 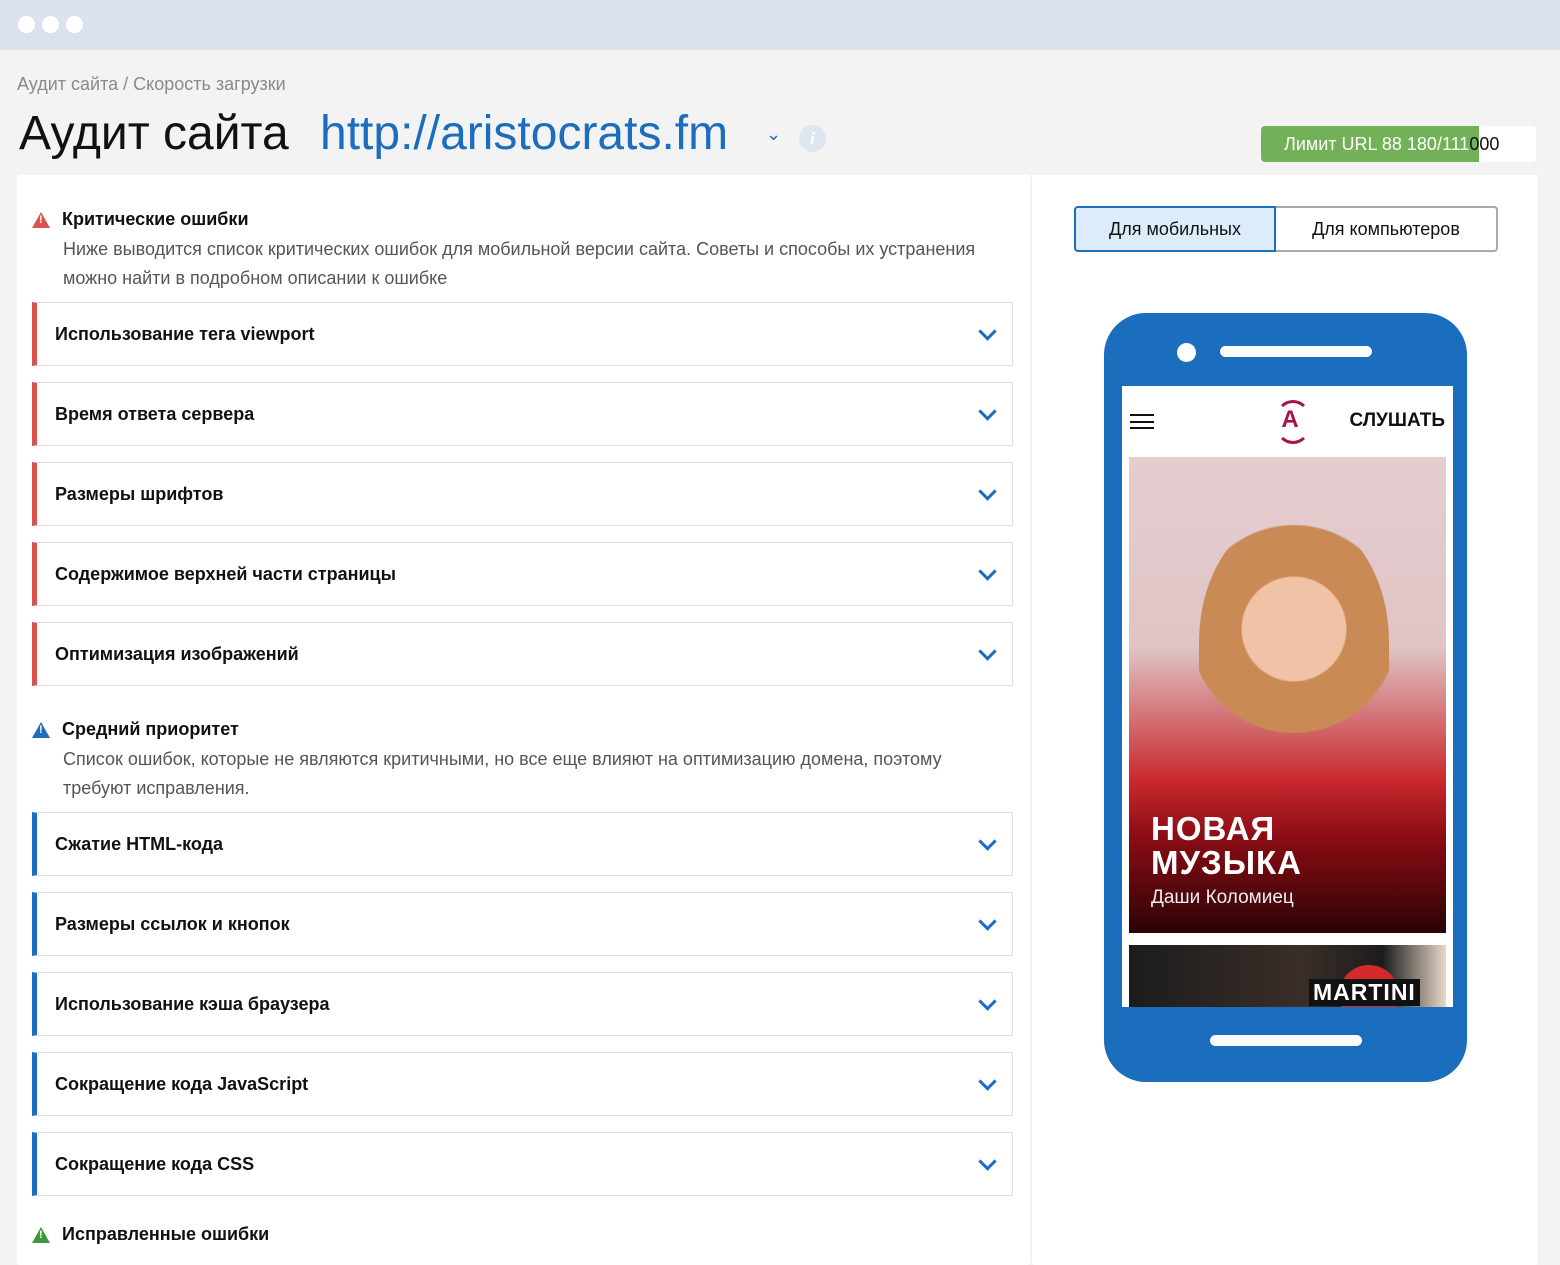 I want to click on error-accordion-item: Использование тега viewport, so click(x=522, y=334).